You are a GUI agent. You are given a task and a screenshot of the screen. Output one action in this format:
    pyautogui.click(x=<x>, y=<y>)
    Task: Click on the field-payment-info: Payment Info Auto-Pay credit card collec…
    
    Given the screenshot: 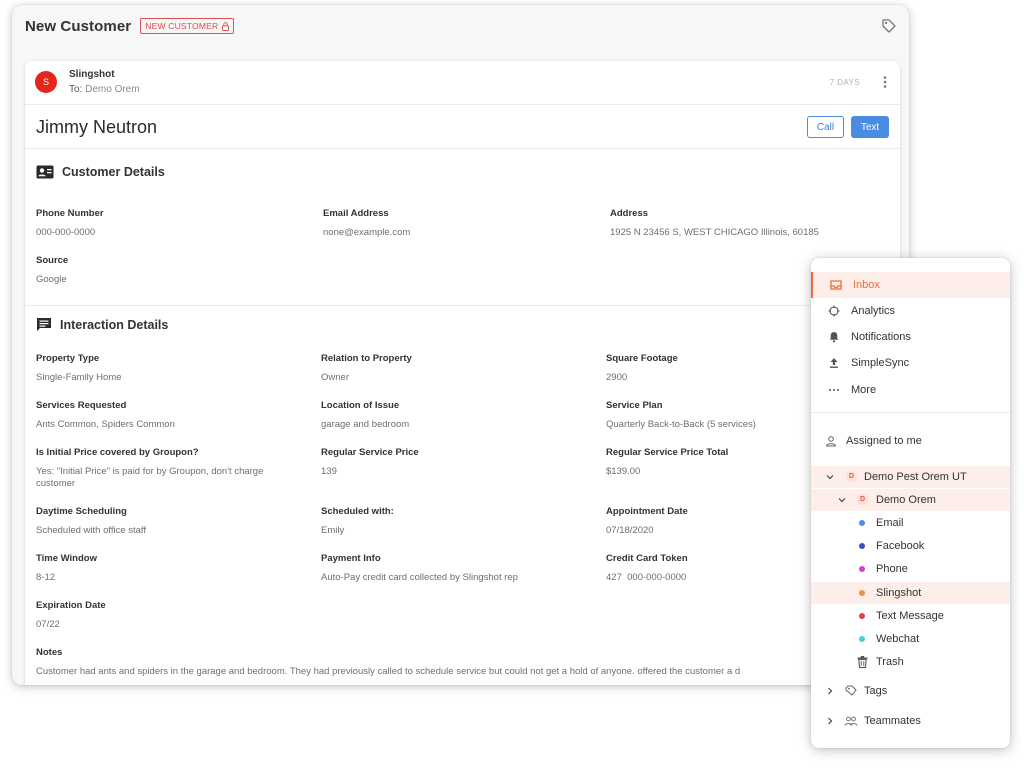 What is the action you would take?
    pyautogui.click(x=419, y=568)
    